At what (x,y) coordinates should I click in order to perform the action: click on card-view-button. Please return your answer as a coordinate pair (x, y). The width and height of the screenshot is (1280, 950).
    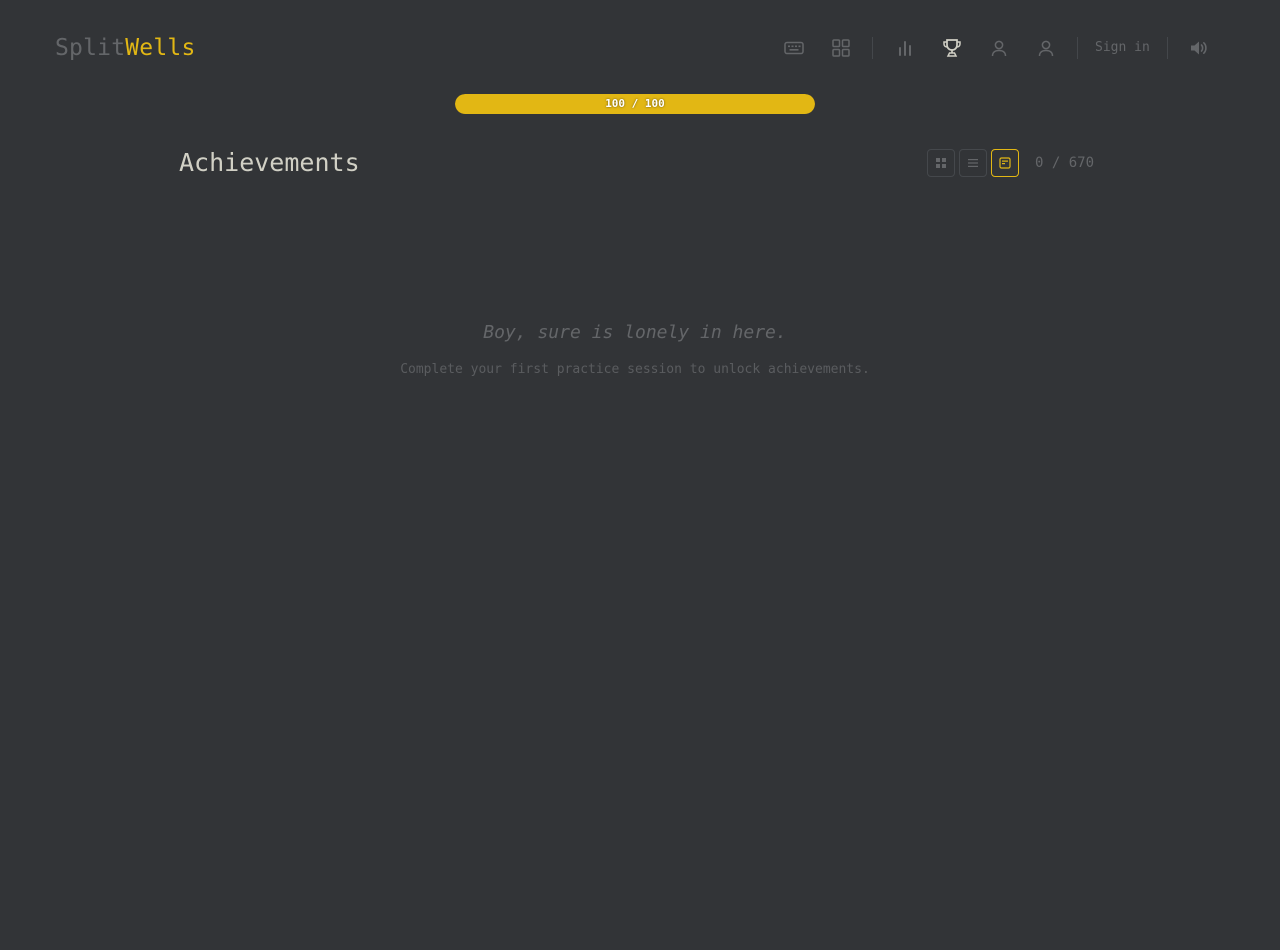
    Looking at the image, I should click on (1005, 163).